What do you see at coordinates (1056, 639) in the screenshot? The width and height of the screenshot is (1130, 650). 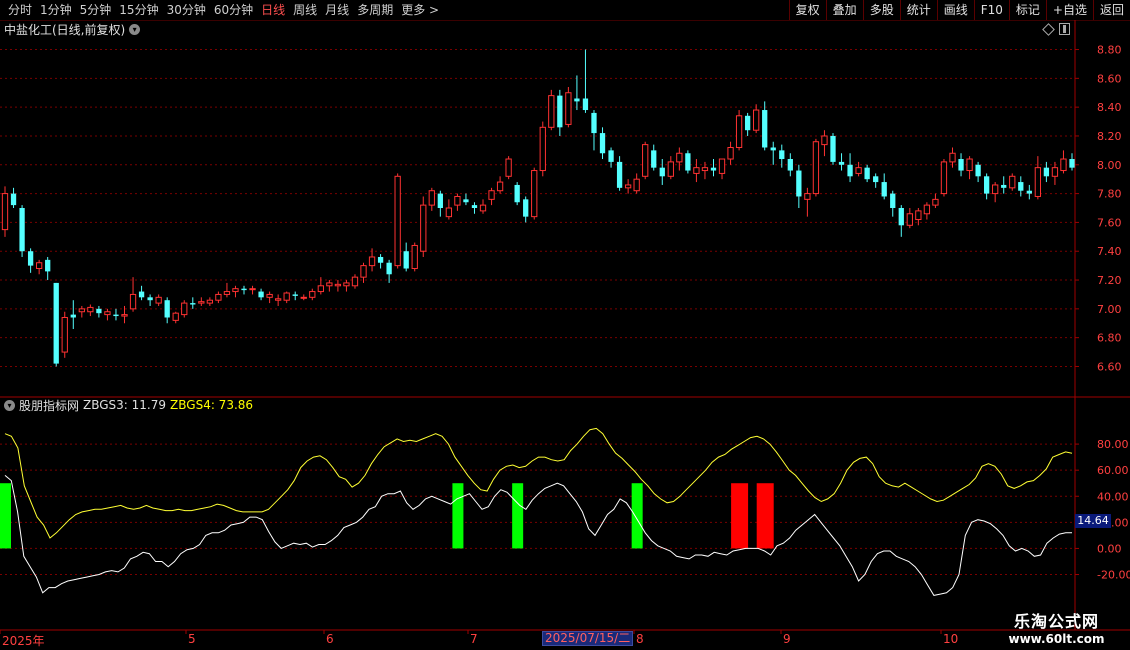 I see `watermark-line2: www.60lt.com` at bounding box center [1056, 639].